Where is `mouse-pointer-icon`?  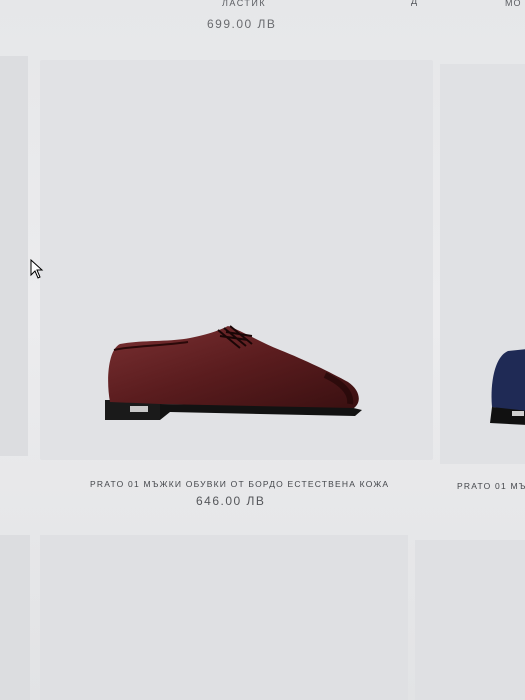 mouse-pointer-icon is located at coordinates (37, 269).